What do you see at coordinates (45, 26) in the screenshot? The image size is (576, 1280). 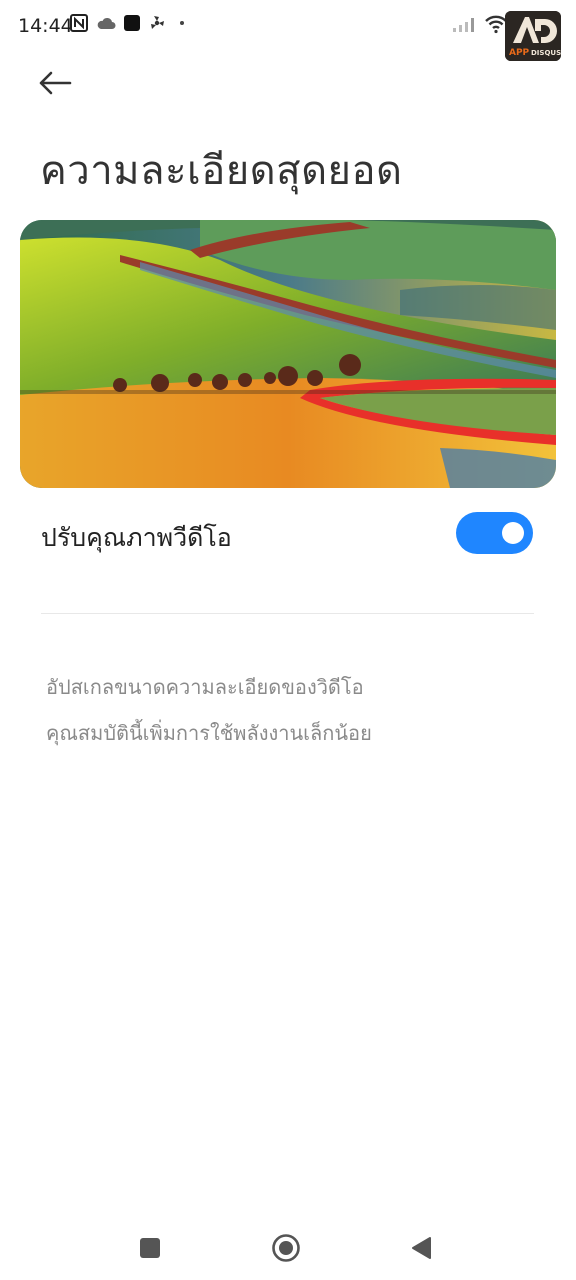 I see `status-time: 14:44` at bounding box center [45, 26].